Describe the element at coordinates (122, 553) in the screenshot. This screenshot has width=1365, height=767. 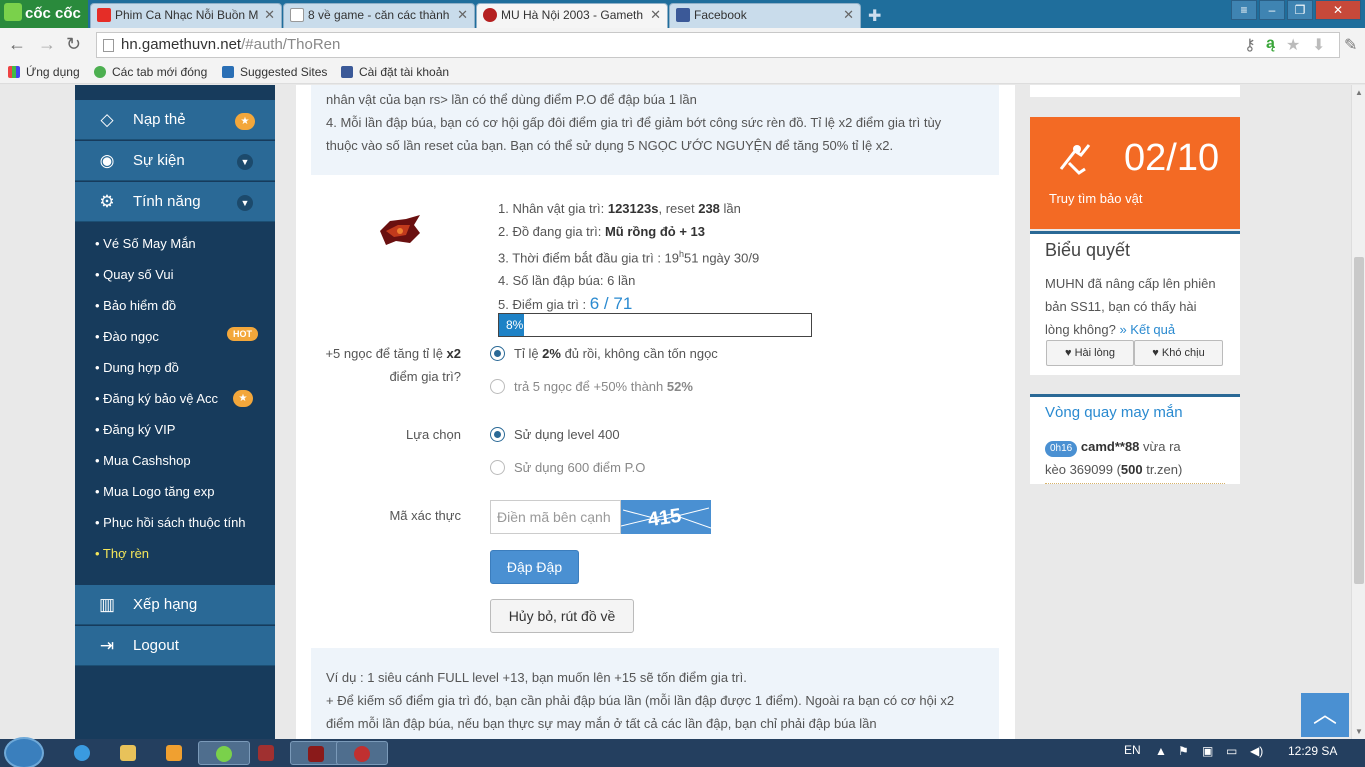
I see `sub-item-tho-ren: • Thợ rèn` at that location.